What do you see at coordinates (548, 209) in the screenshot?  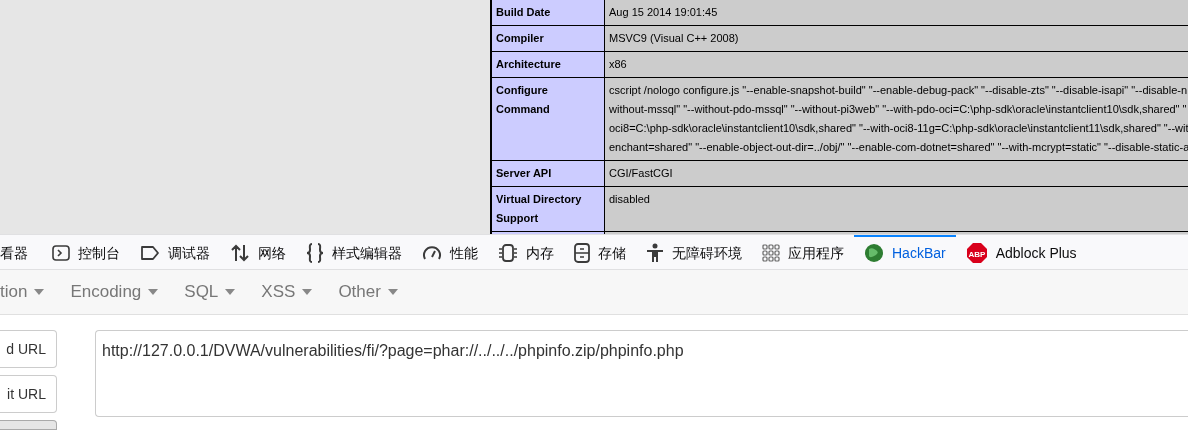 I see `row-label: Virtual Directory Support` at bounding box center [548, 209].